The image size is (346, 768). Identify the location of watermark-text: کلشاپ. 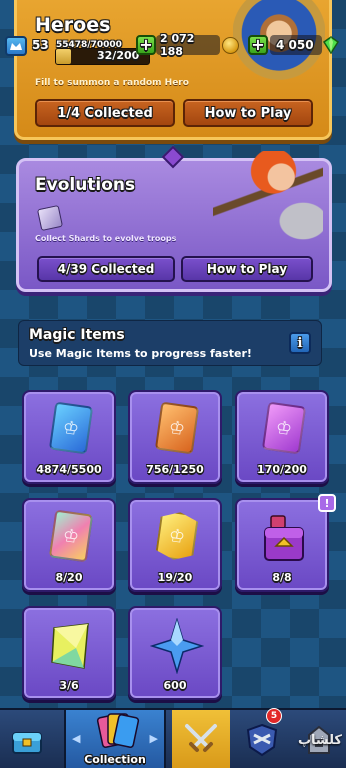
(319, 740).